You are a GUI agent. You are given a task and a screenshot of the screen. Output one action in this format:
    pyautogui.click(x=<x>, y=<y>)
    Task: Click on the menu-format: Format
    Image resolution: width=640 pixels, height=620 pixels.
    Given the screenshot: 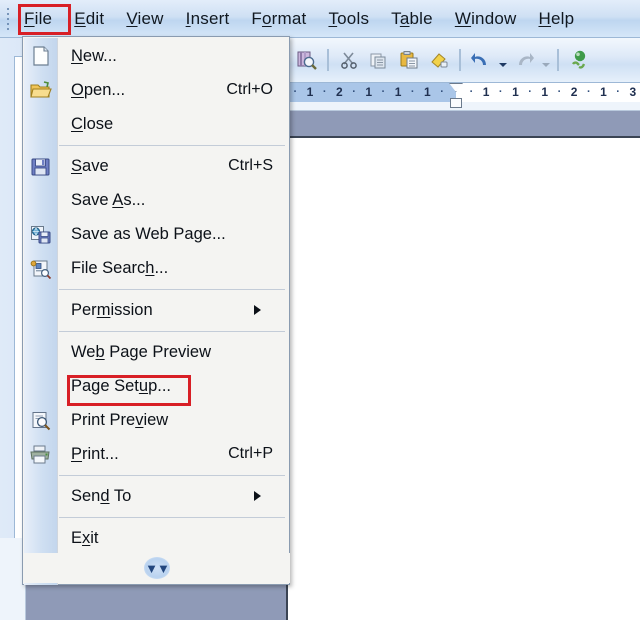 What is the action you would take?
    pyautogui.click(x=278, y=19)
    